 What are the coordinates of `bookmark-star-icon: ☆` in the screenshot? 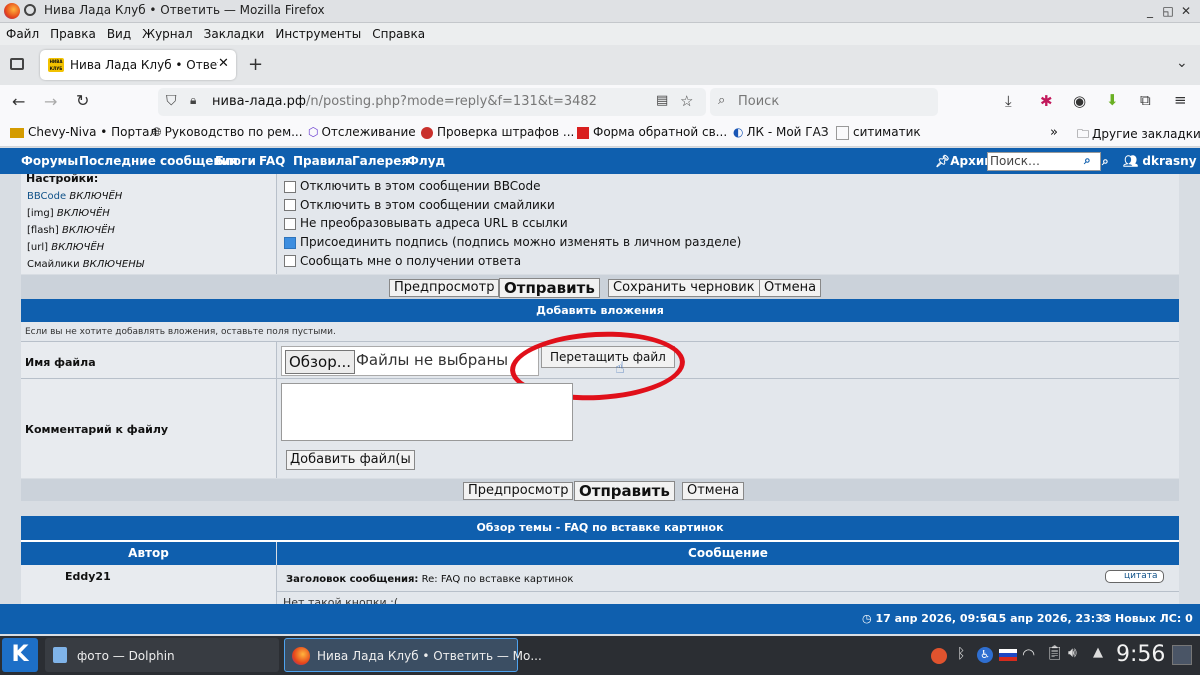 It's located at (686, 101).